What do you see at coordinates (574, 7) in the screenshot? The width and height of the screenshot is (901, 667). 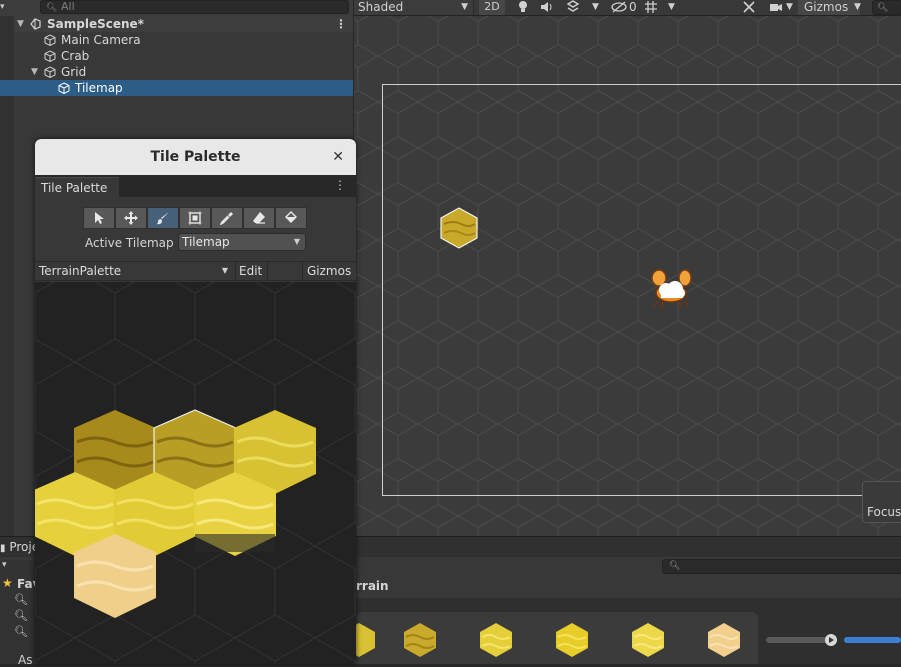 I see `effects-icon` at bounding box center [574, 7].